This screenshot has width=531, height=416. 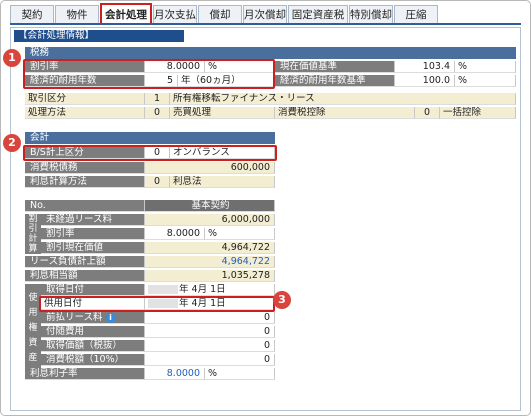 What do you see at coordinates (93, 234) in the screenshot?
I see `table-discount-rate-label: 割引率` at bounding box center [93, 234].